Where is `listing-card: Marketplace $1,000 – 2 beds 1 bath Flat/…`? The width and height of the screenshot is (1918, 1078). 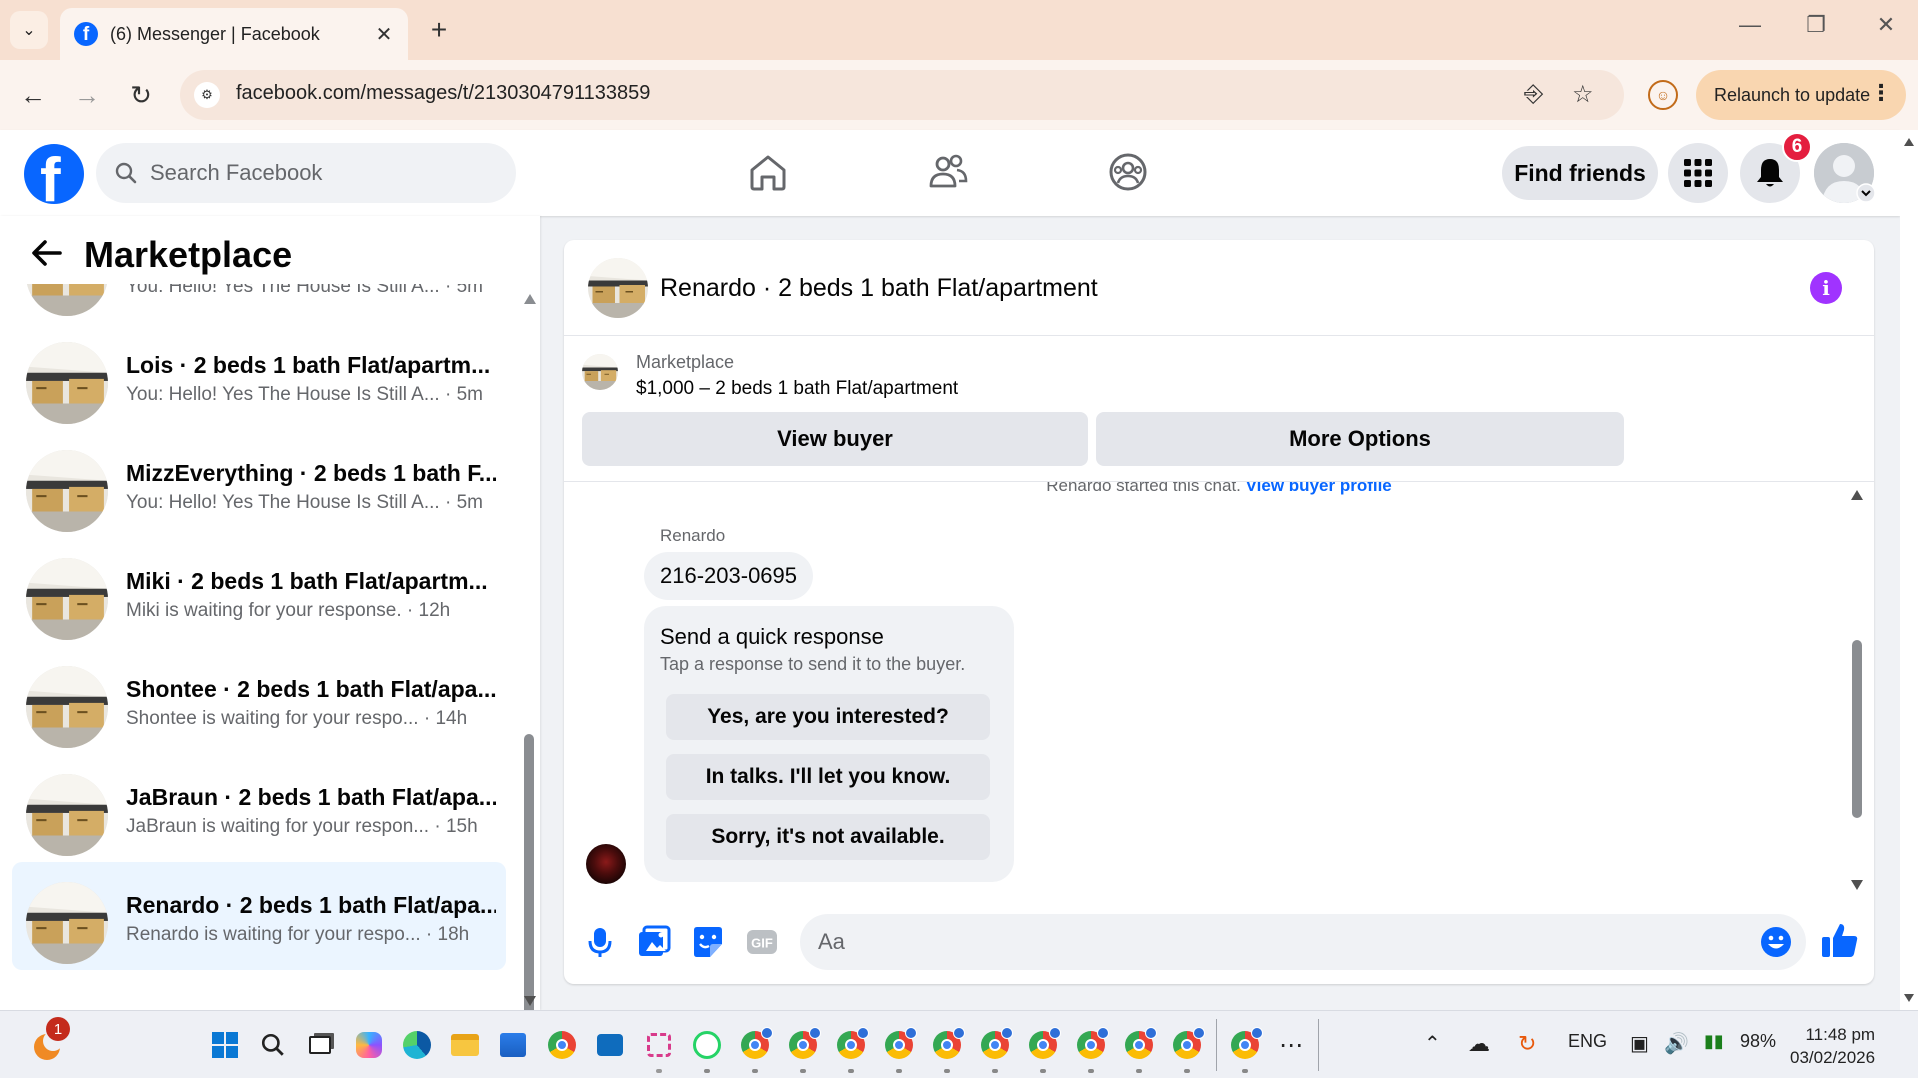 listing-card: Marketplace $1,000 – 2 beds 1 bath Flat/… is located at coordinates (1219, 409).